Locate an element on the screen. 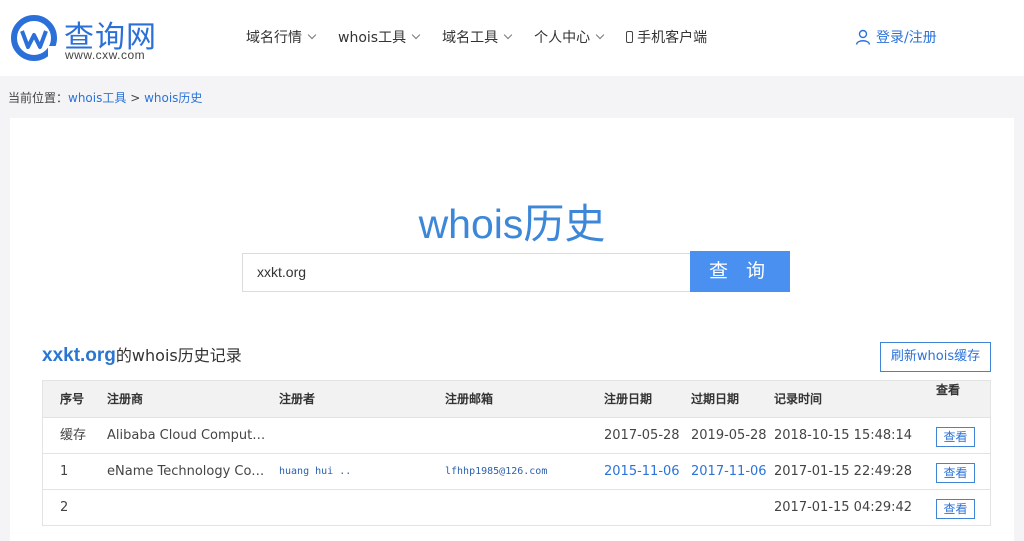 The width and height of the screenshot is (1024, 541). header-registrar: 注册商 is located at coordinates (125, 399).